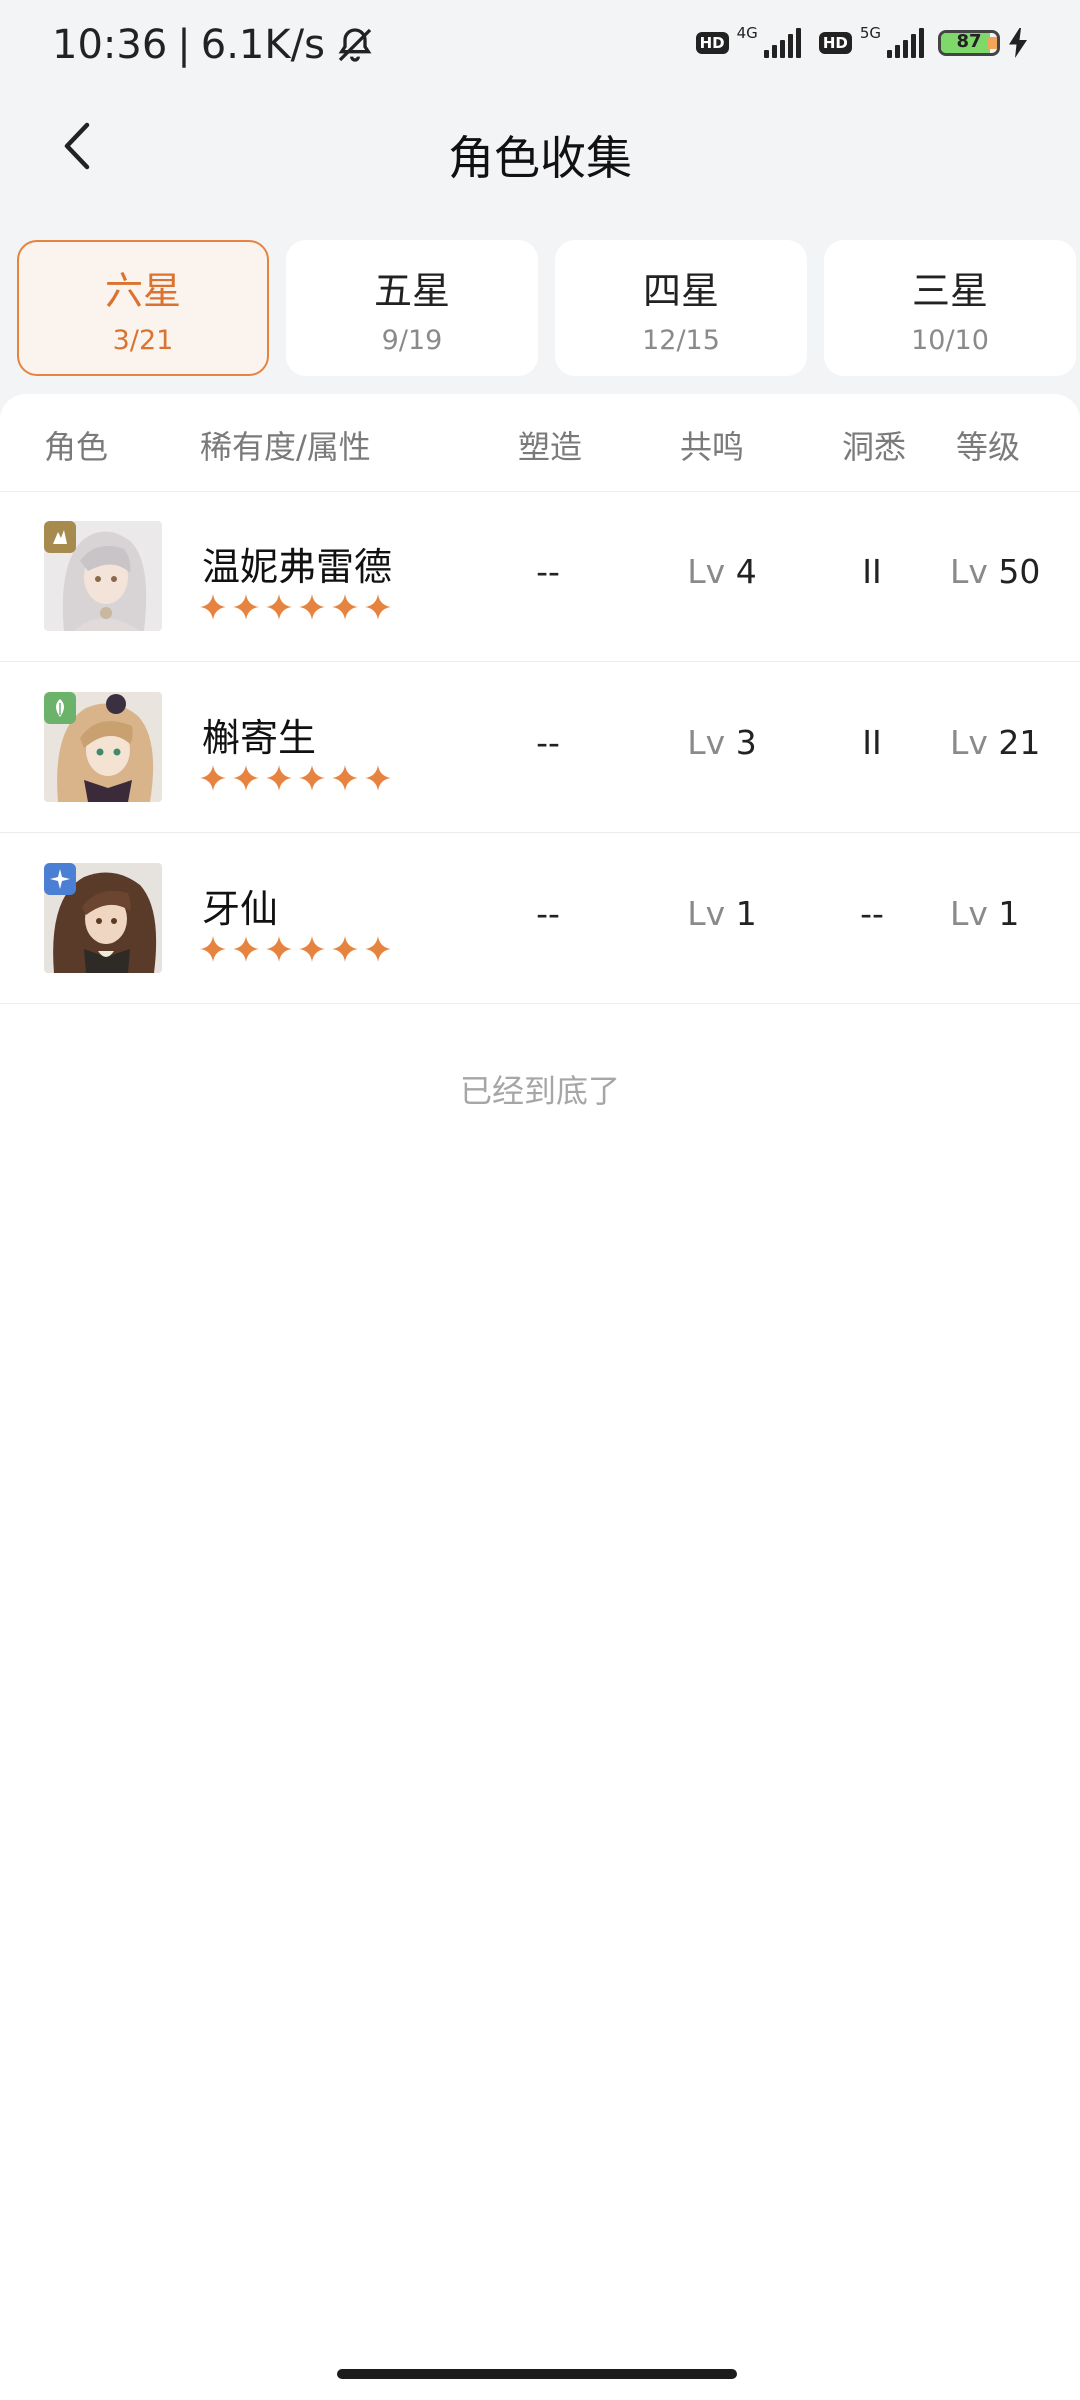 The image size is (1080, 2400). What do you see at coordinates (285, 447) in the screenshot?
I see `column-header-rarity-attribute: 稀有度/属性` at bounding box center [285, 447].